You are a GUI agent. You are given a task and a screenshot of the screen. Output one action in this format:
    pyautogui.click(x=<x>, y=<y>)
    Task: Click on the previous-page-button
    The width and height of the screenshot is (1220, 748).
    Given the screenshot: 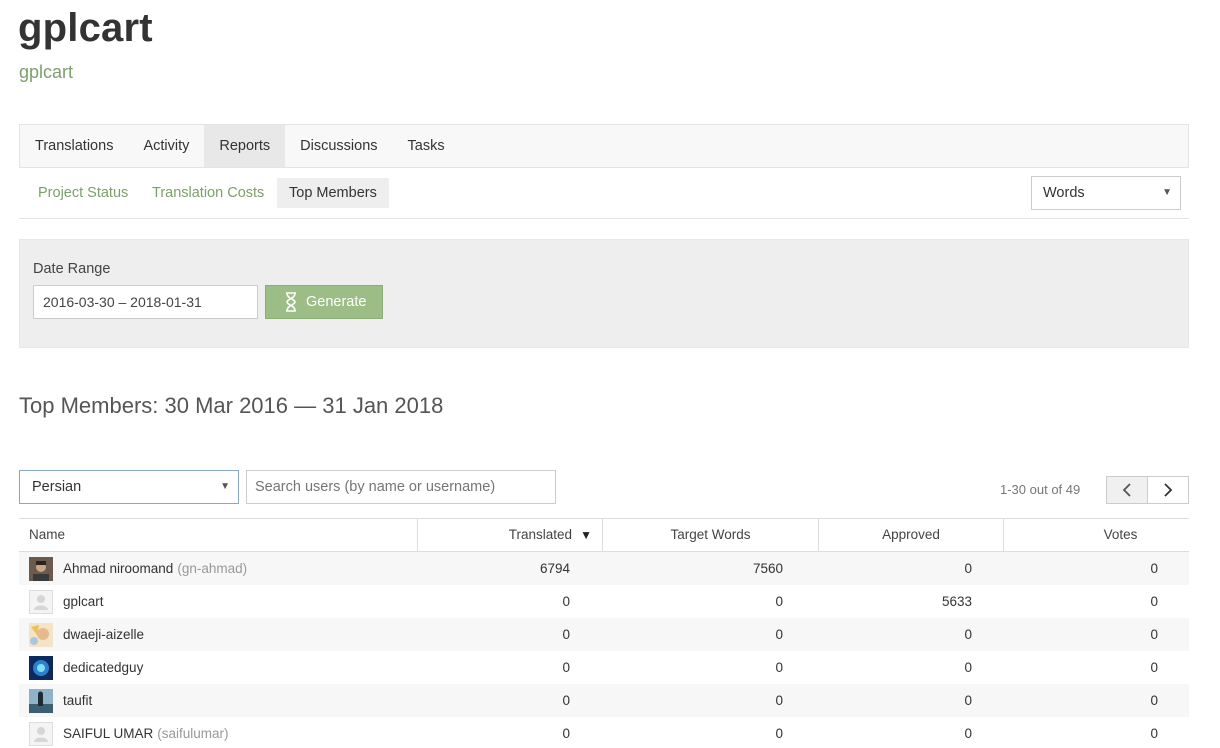 What is the action you would take?
    pyautogui.click(x=1127, y=490)
    